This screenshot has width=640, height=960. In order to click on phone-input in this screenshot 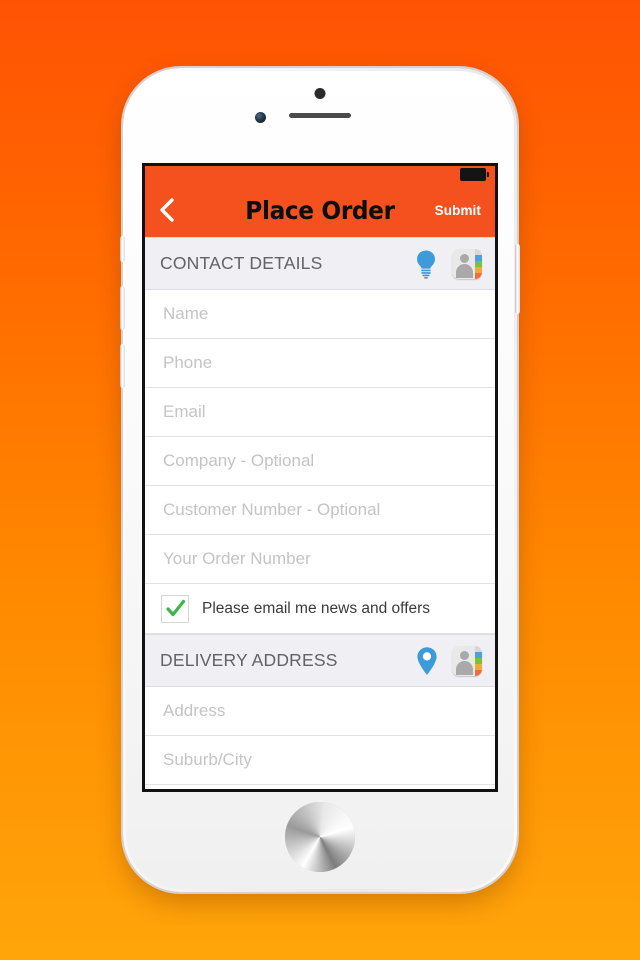, I will do `click(320, 363)`.